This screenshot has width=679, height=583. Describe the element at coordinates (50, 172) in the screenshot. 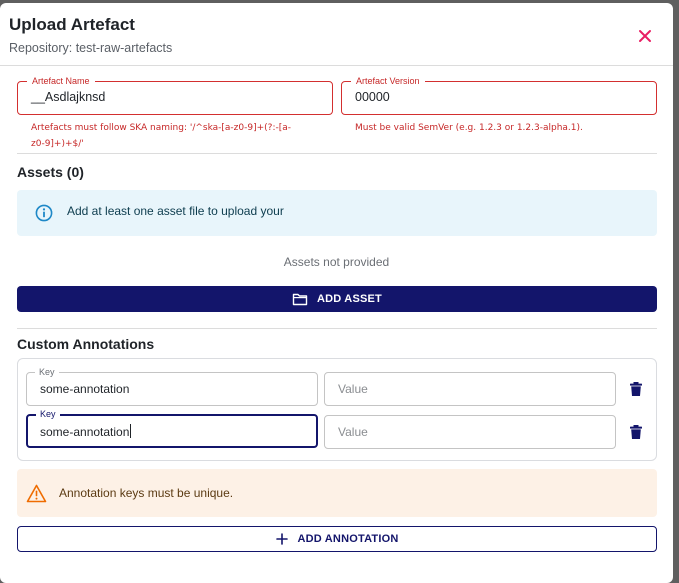

I see `assets-title: Assets (0)` at that location.